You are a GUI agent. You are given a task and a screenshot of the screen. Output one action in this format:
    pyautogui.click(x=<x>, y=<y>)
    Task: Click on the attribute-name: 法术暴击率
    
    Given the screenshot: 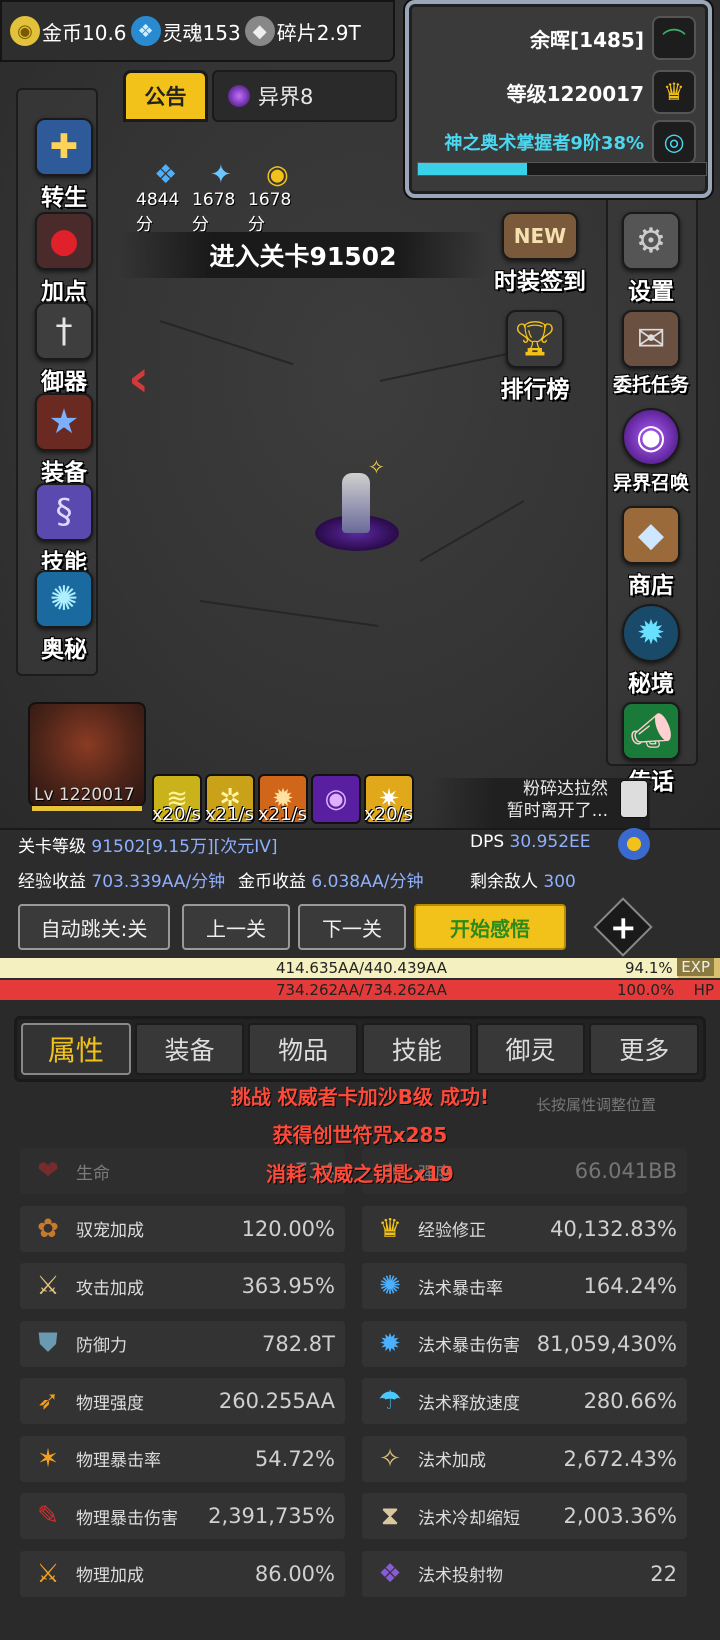 What is the action you would take?
    pyautogui.click(x=460, y=1288)
    